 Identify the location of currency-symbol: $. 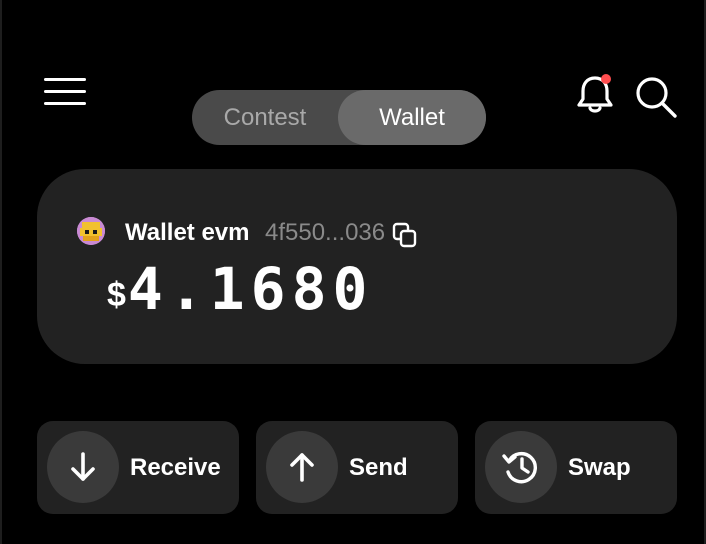
(116, 295).